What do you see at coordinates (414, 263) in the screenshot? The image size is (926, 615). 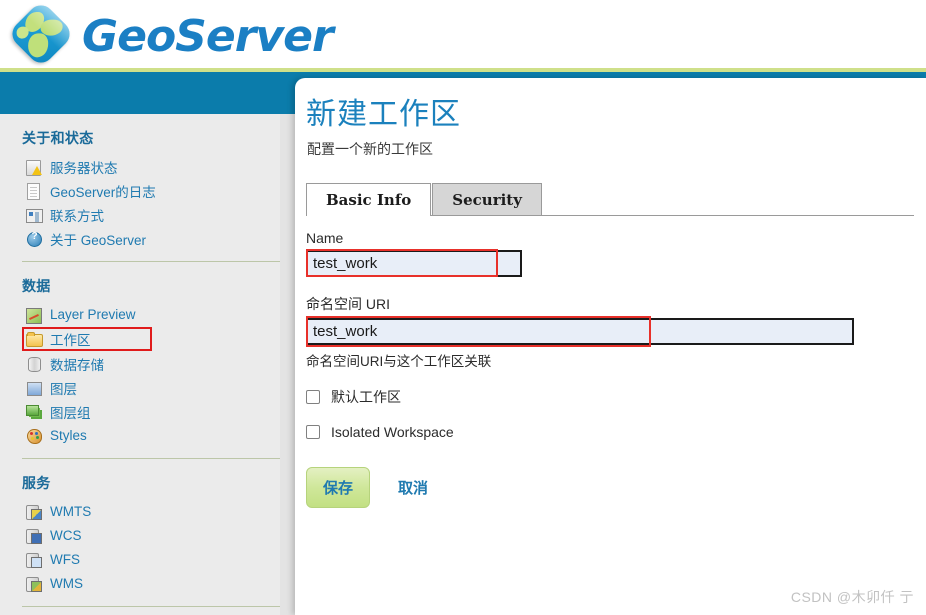 I see `name-input` at bounding box center [414, 263].